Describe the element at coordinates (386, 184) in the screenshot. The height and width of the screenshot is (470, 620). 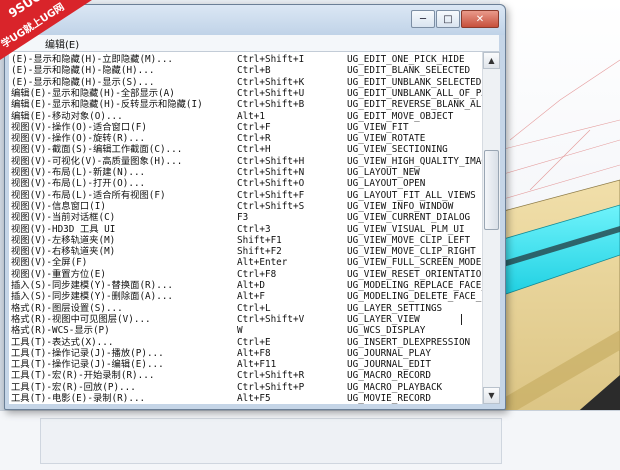
I see `command-id: UG_LAYOUT_OPEN` at that location.